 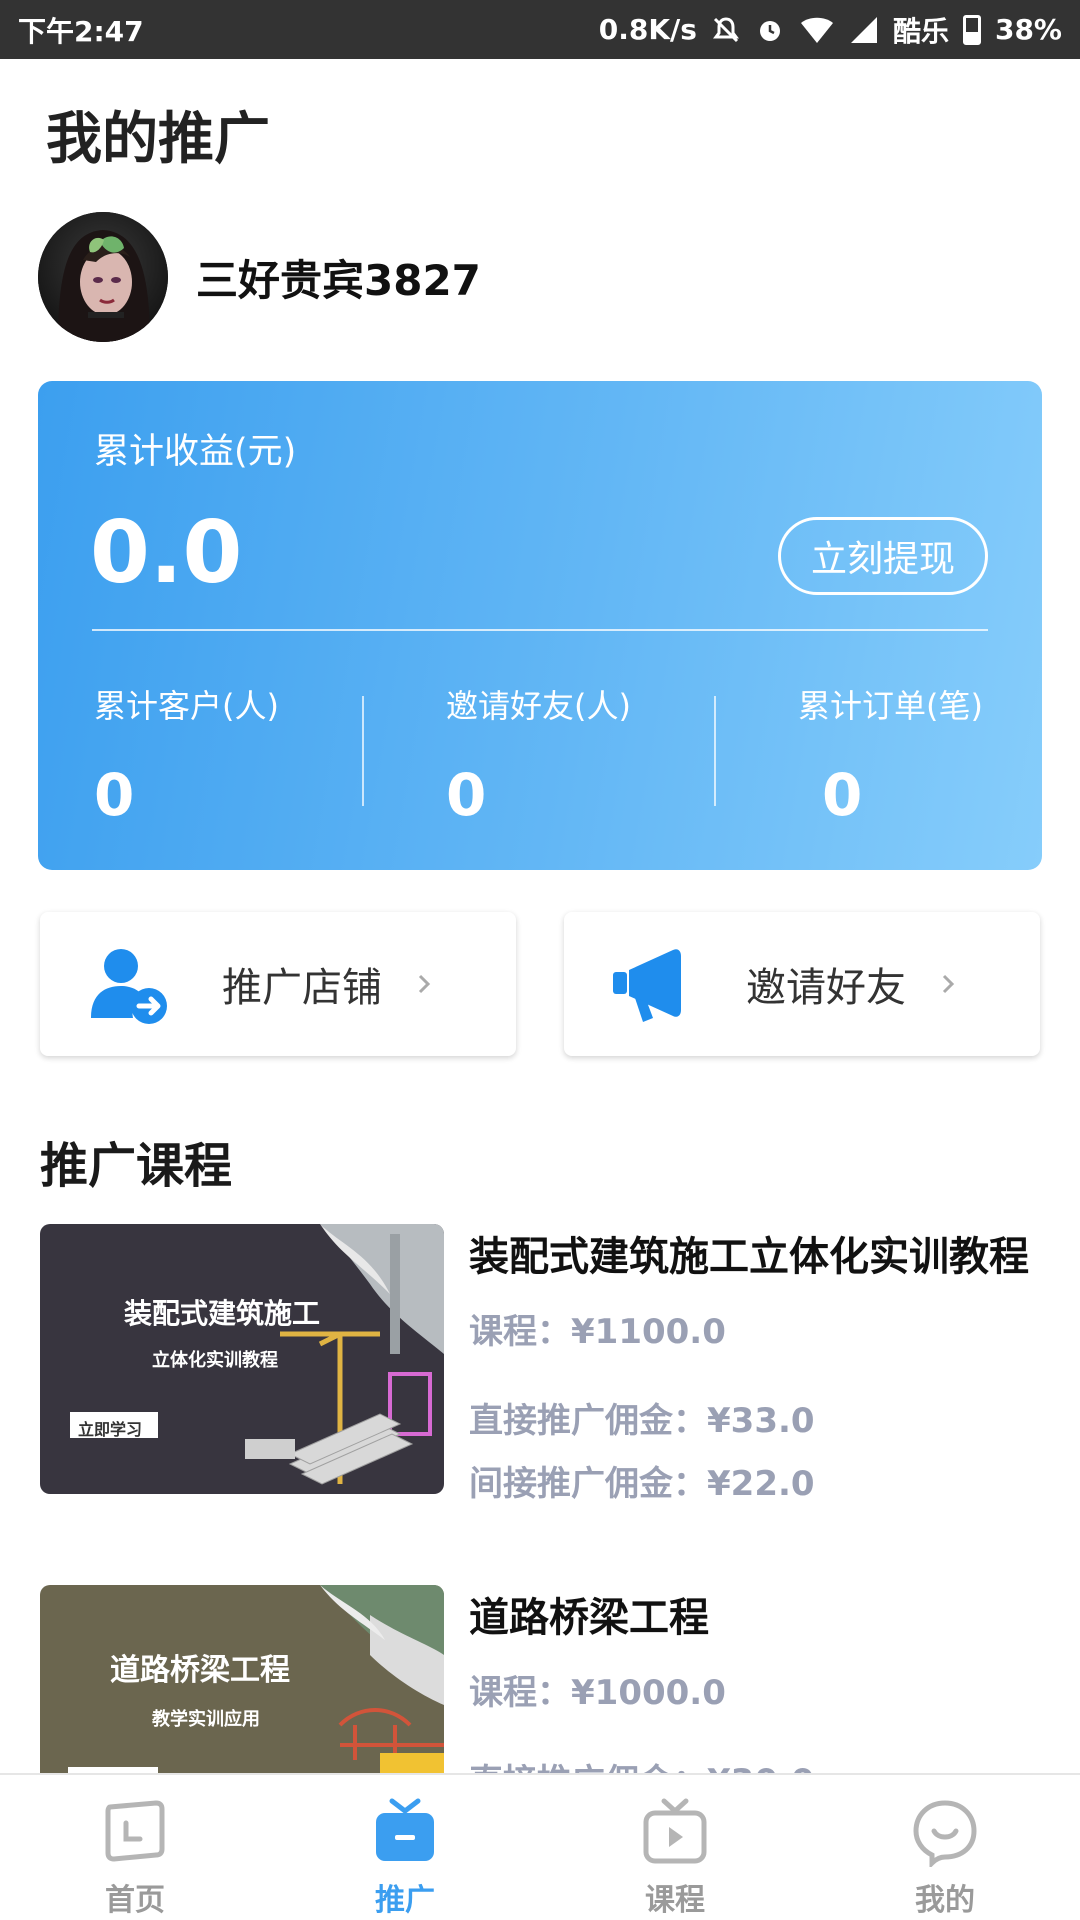 What do you see at coordinates (589, 1618) in the screenshot?
I see `course-title: 道路桥梁工程` at bounding box center [589, 1618].